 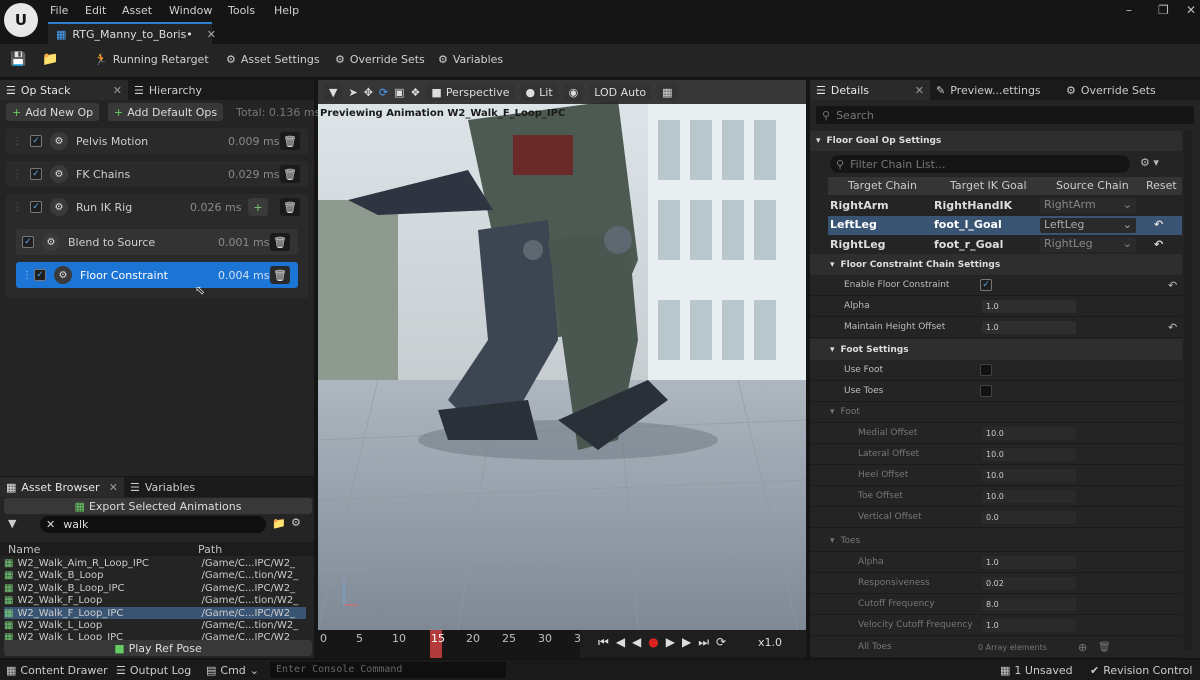 What do you see at coordinates (352, 92) in the screenshot?
I see `select-tool-icon: ➤` at bounding box center [352, 92].